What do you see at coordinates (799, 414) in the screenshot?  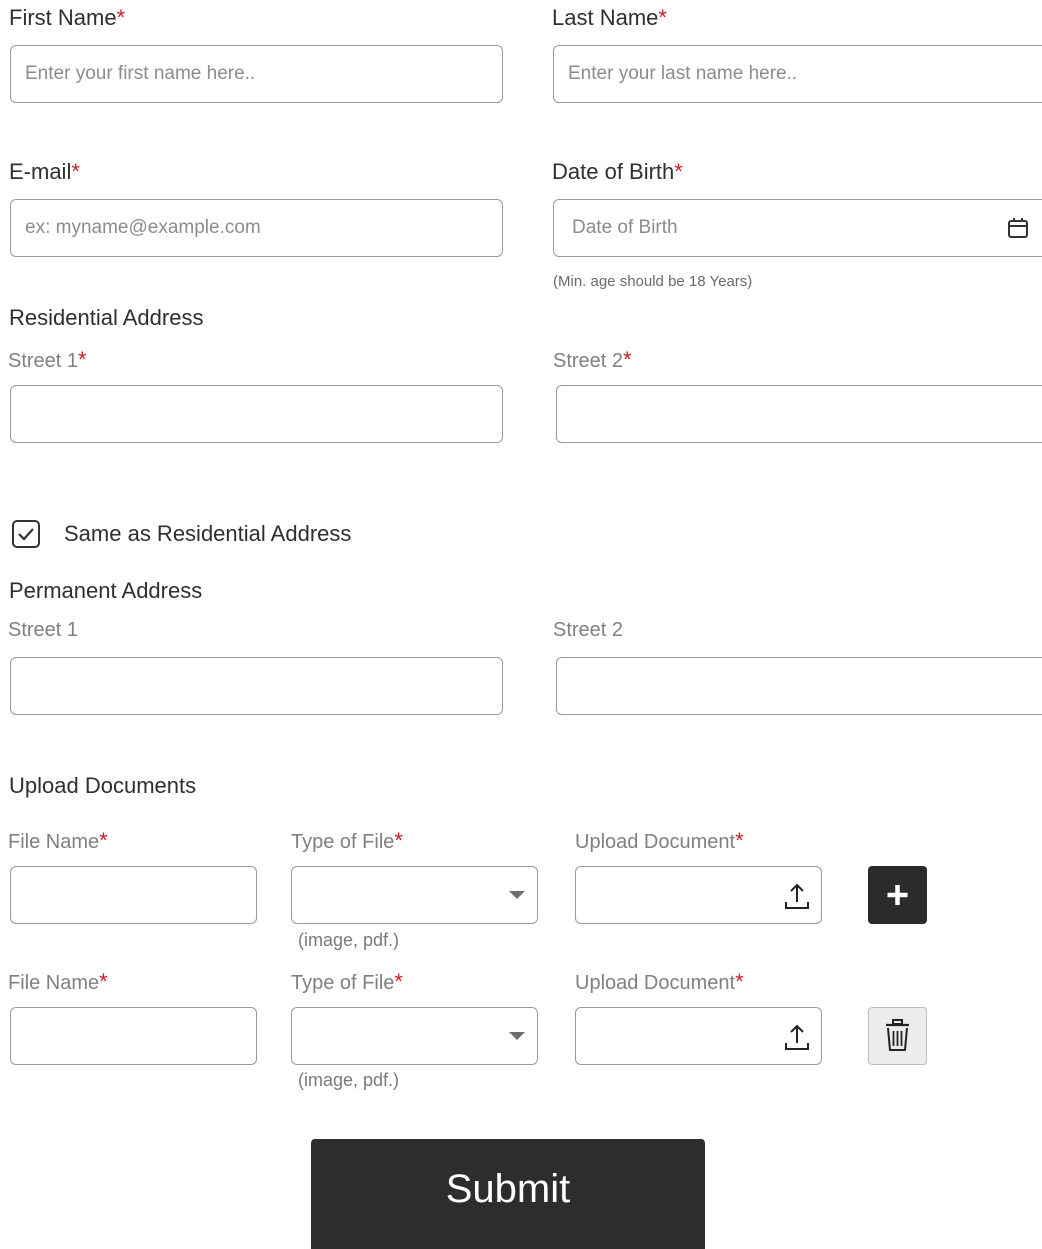 I see `residential-street2-input` at bounding box center [799, 414].